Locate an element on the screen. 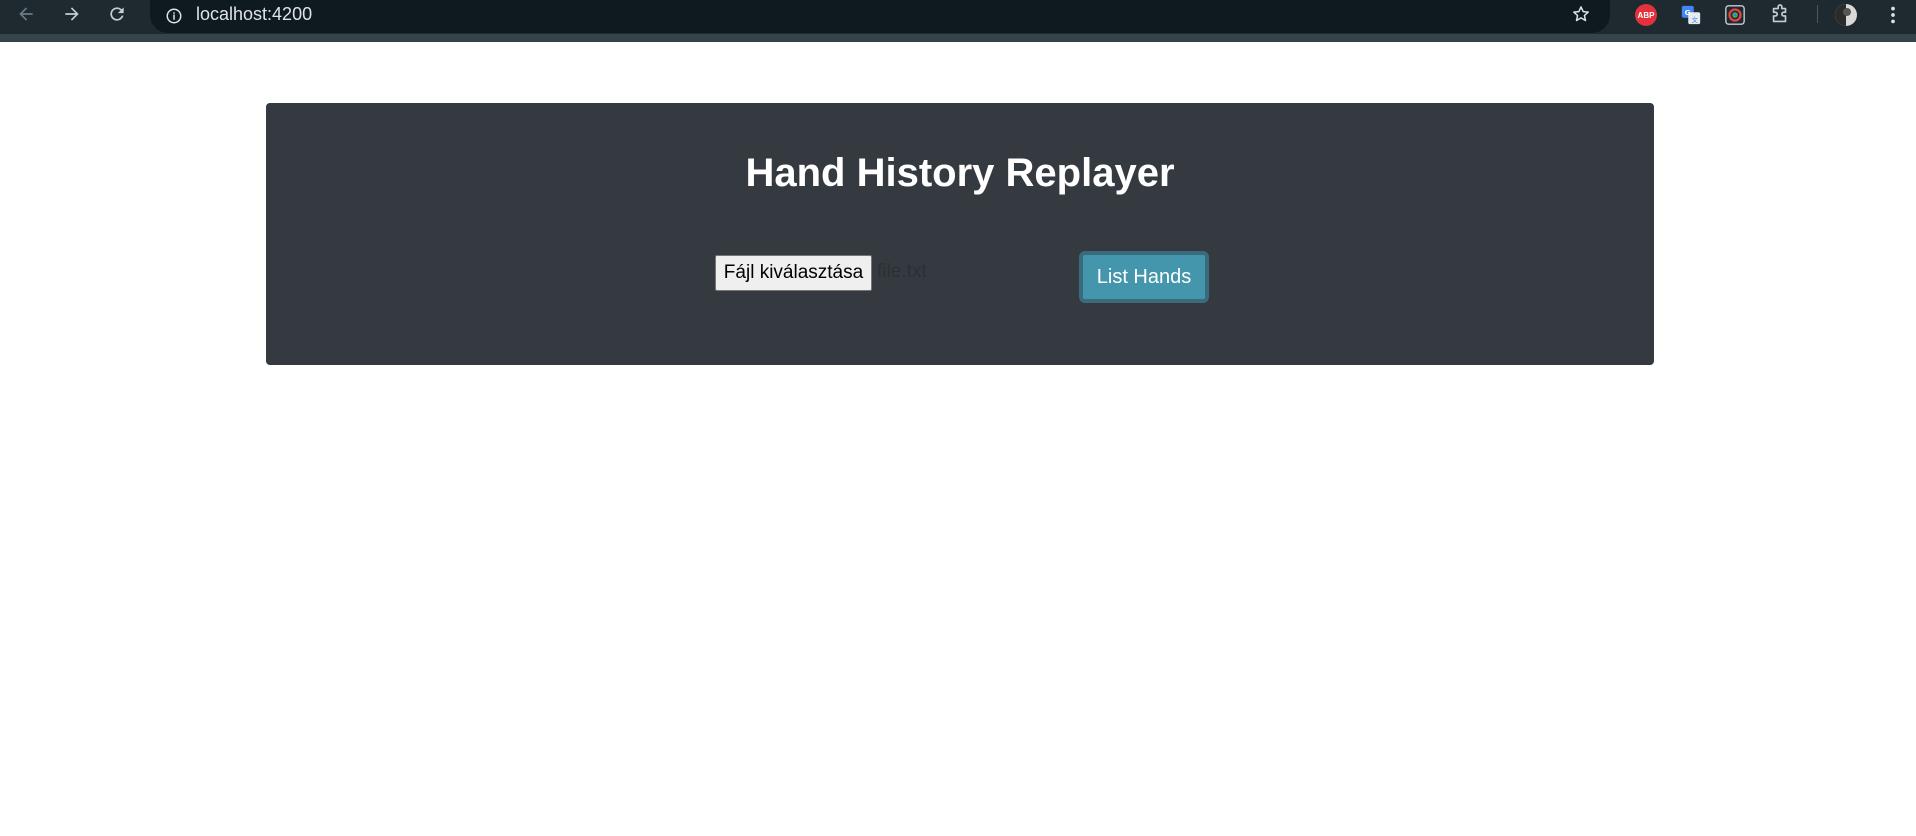 This screenshot has height=836, width=1916. toolbar-bottom-strip is located at coordinates (958, 38).